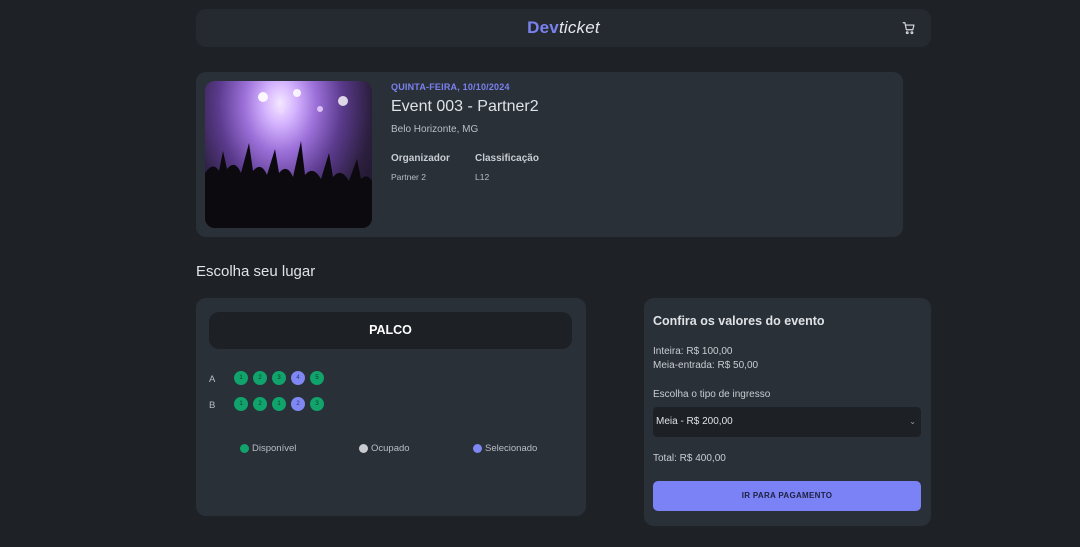  I want to click on legend-occupied-label: Ocupado, so click(390, 448).